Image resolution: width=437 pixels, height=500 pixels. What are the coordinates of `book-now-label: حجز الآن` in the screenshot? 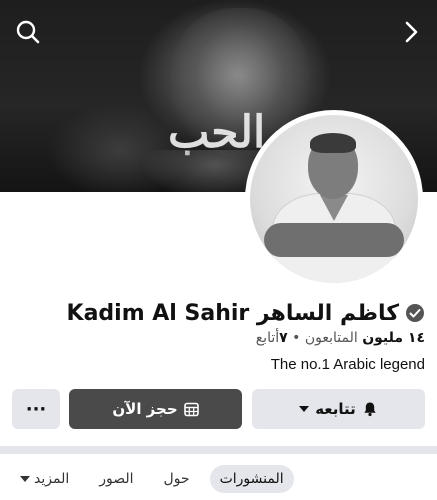 It's located at (145, 409).